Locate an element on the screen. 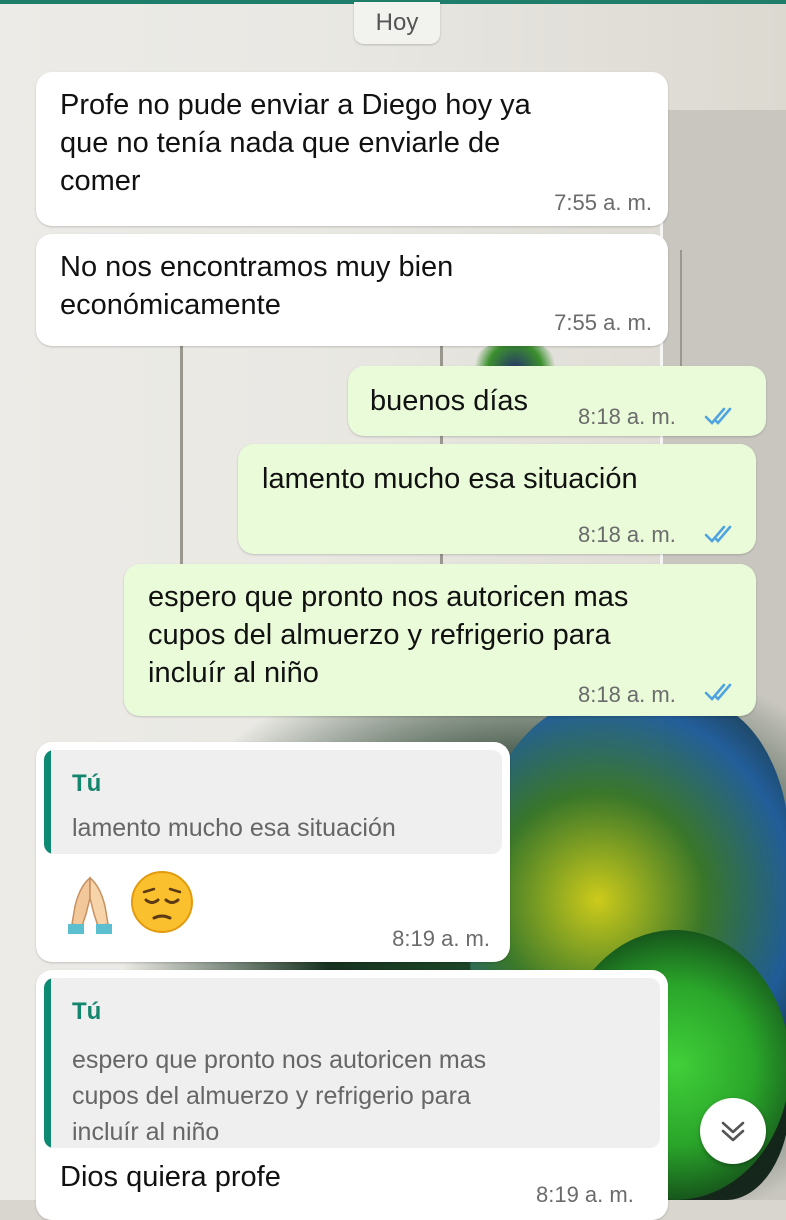  quote-text: lamento mucho esa situación is located at coordinates (234, 828).